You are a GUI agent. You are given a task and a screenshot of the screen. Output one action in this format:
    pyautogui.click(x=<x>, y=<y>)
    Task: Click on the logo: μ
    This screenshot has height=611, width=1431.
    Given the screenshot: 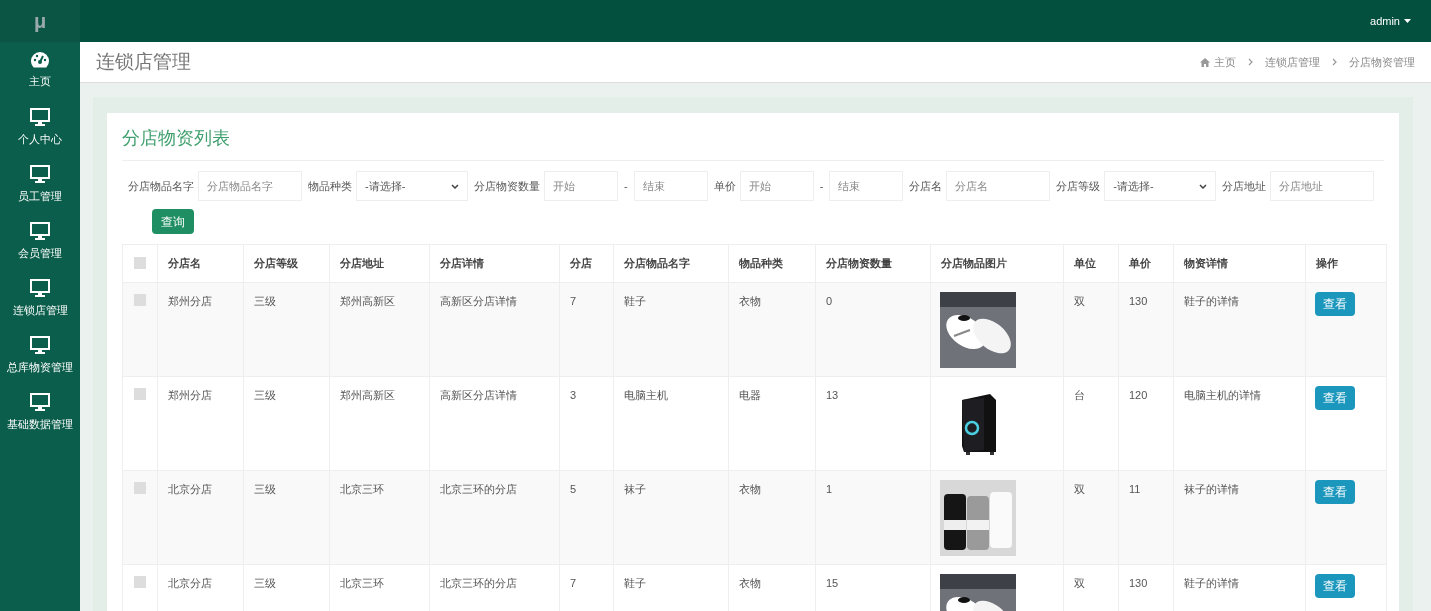 What is the action you would take?
    pyautogui.click(x=40, y=21)
    